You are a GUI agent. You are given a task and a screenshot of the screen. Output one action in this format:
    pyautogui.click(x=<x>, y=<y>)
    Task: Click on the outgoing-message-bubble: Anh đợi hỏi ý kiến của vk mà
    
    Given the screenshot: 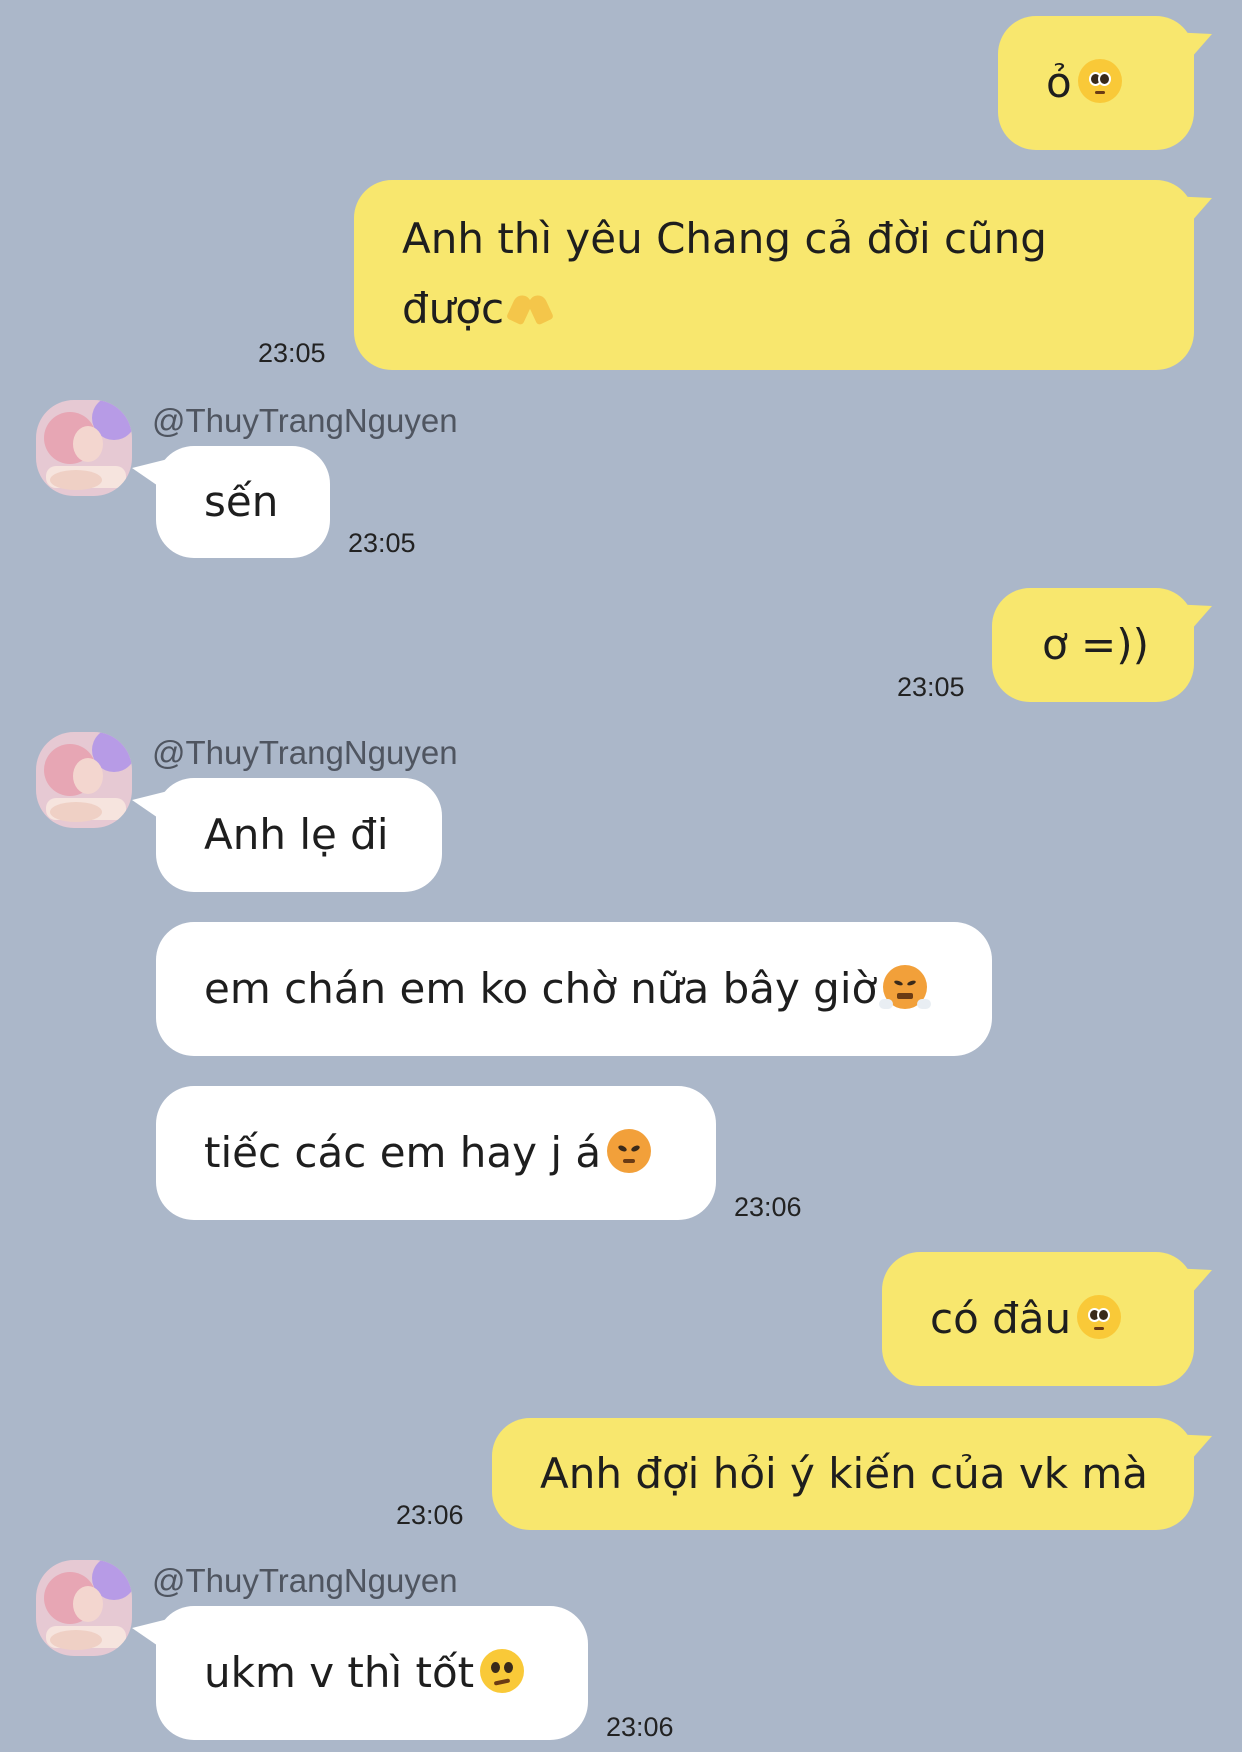 What is the action you would take?
    pyautogui.click(x=843, y=1474)
    